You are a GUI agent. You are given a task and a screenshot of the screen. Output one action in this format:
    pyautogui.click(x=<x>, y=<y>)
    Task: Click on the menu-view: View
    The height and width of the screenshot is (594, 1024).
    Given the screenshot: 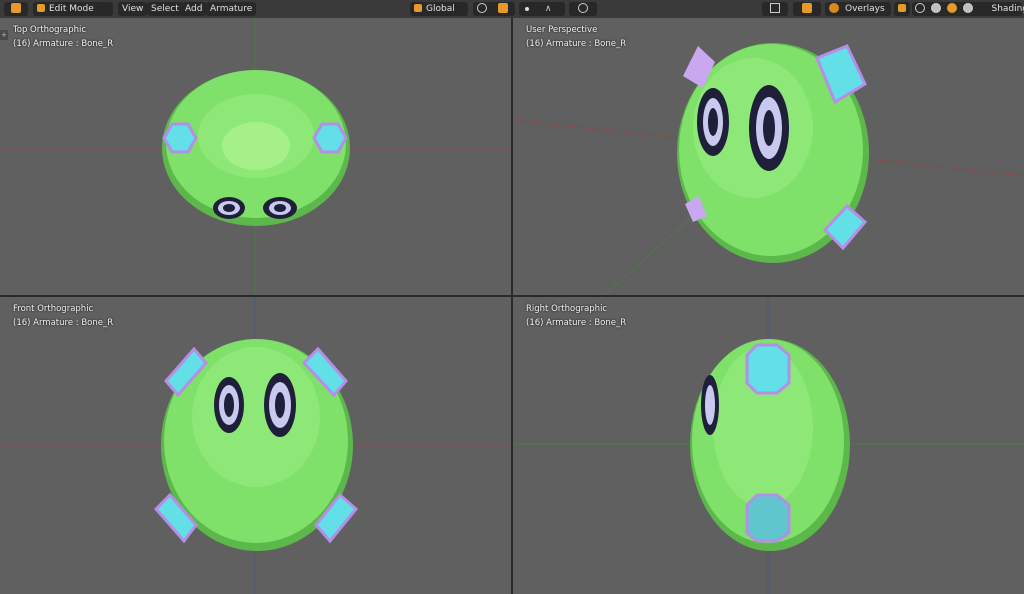 What is the action you would take?
    pyautogui.click(x=133, y=9)
    